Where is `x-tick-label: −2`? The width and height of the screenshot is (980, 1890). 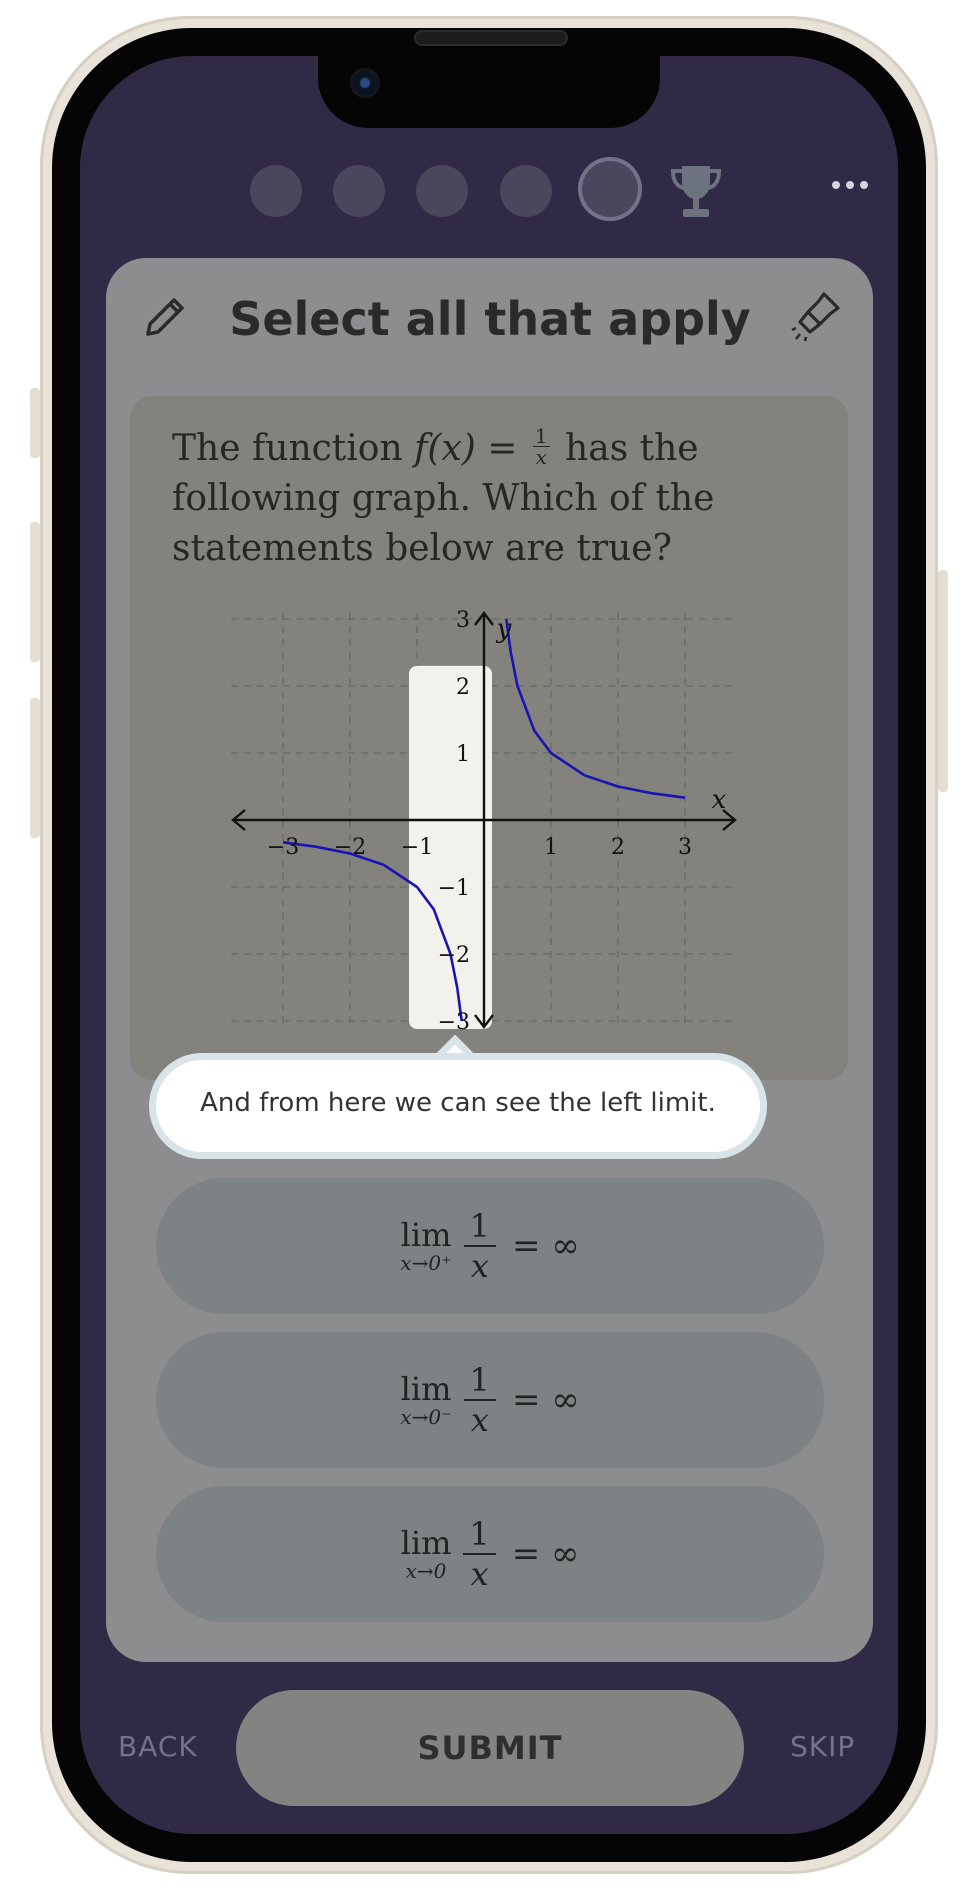 x-tick-label: −2 is located at coordinates (350, 847).